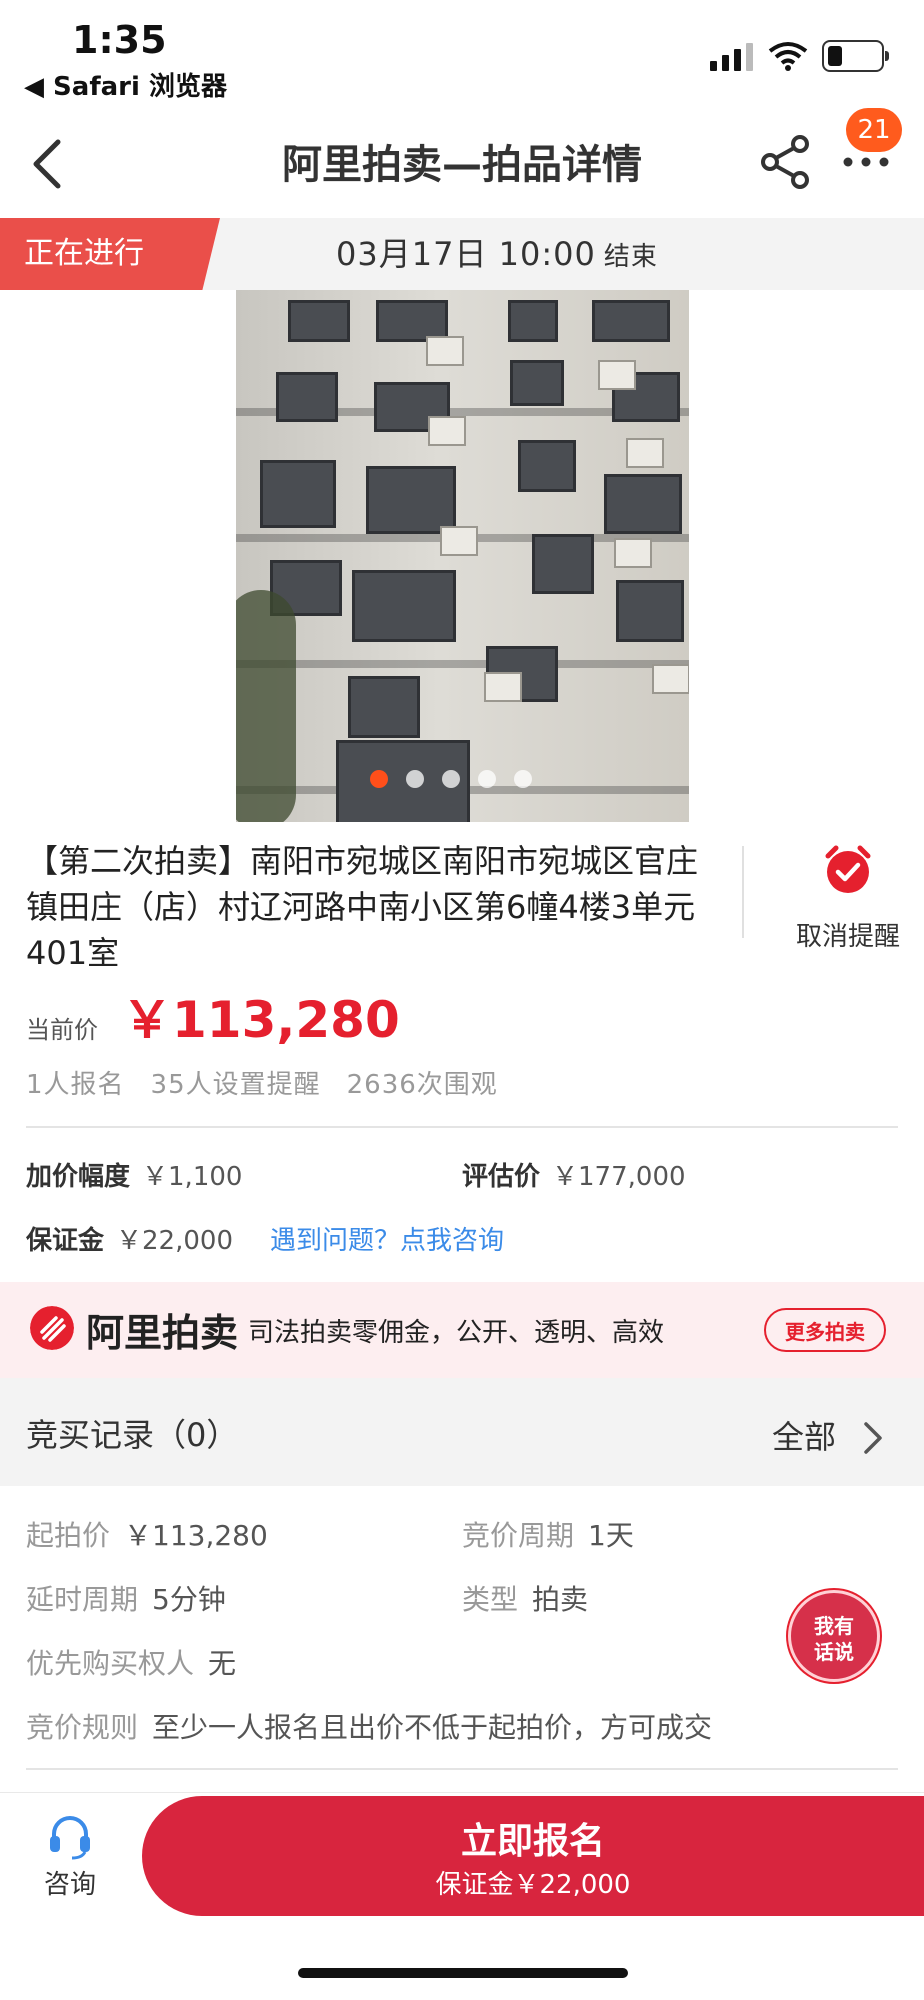  Describe the element at coordinates (525, 1598) in the screenshot. I see `type-row: 类型 拍卖` at that location.